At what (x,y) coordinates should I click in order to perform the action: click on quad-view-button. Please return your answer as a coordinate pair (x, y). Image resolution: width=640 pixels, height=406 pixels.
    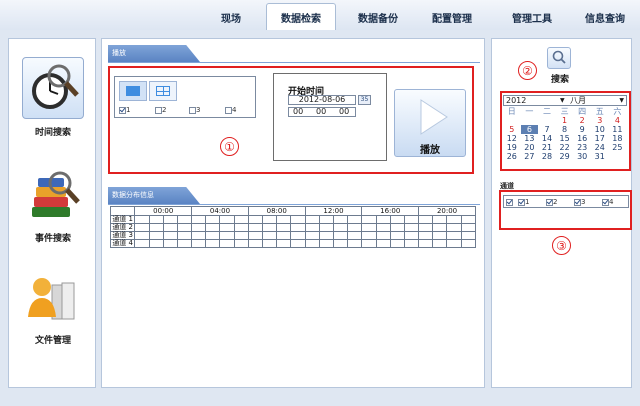
    Looking at the image, I should click on (163, 91).